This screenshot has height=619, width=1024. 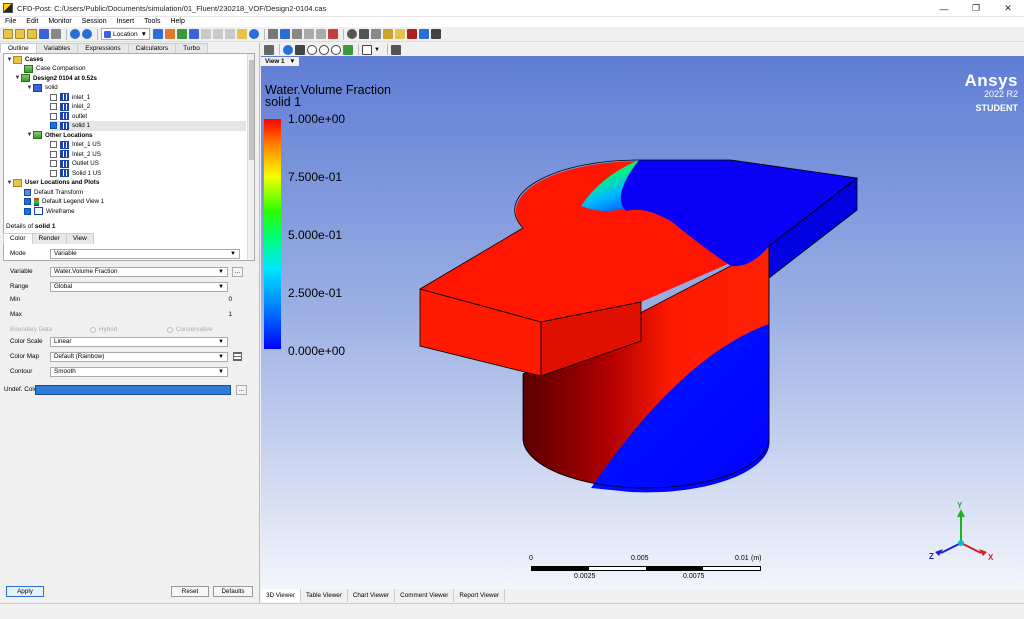 What do you see at coordinates (237, 356) in the screenshot?
I see `color-map-editor-icon` at bounding box center [237, 356].